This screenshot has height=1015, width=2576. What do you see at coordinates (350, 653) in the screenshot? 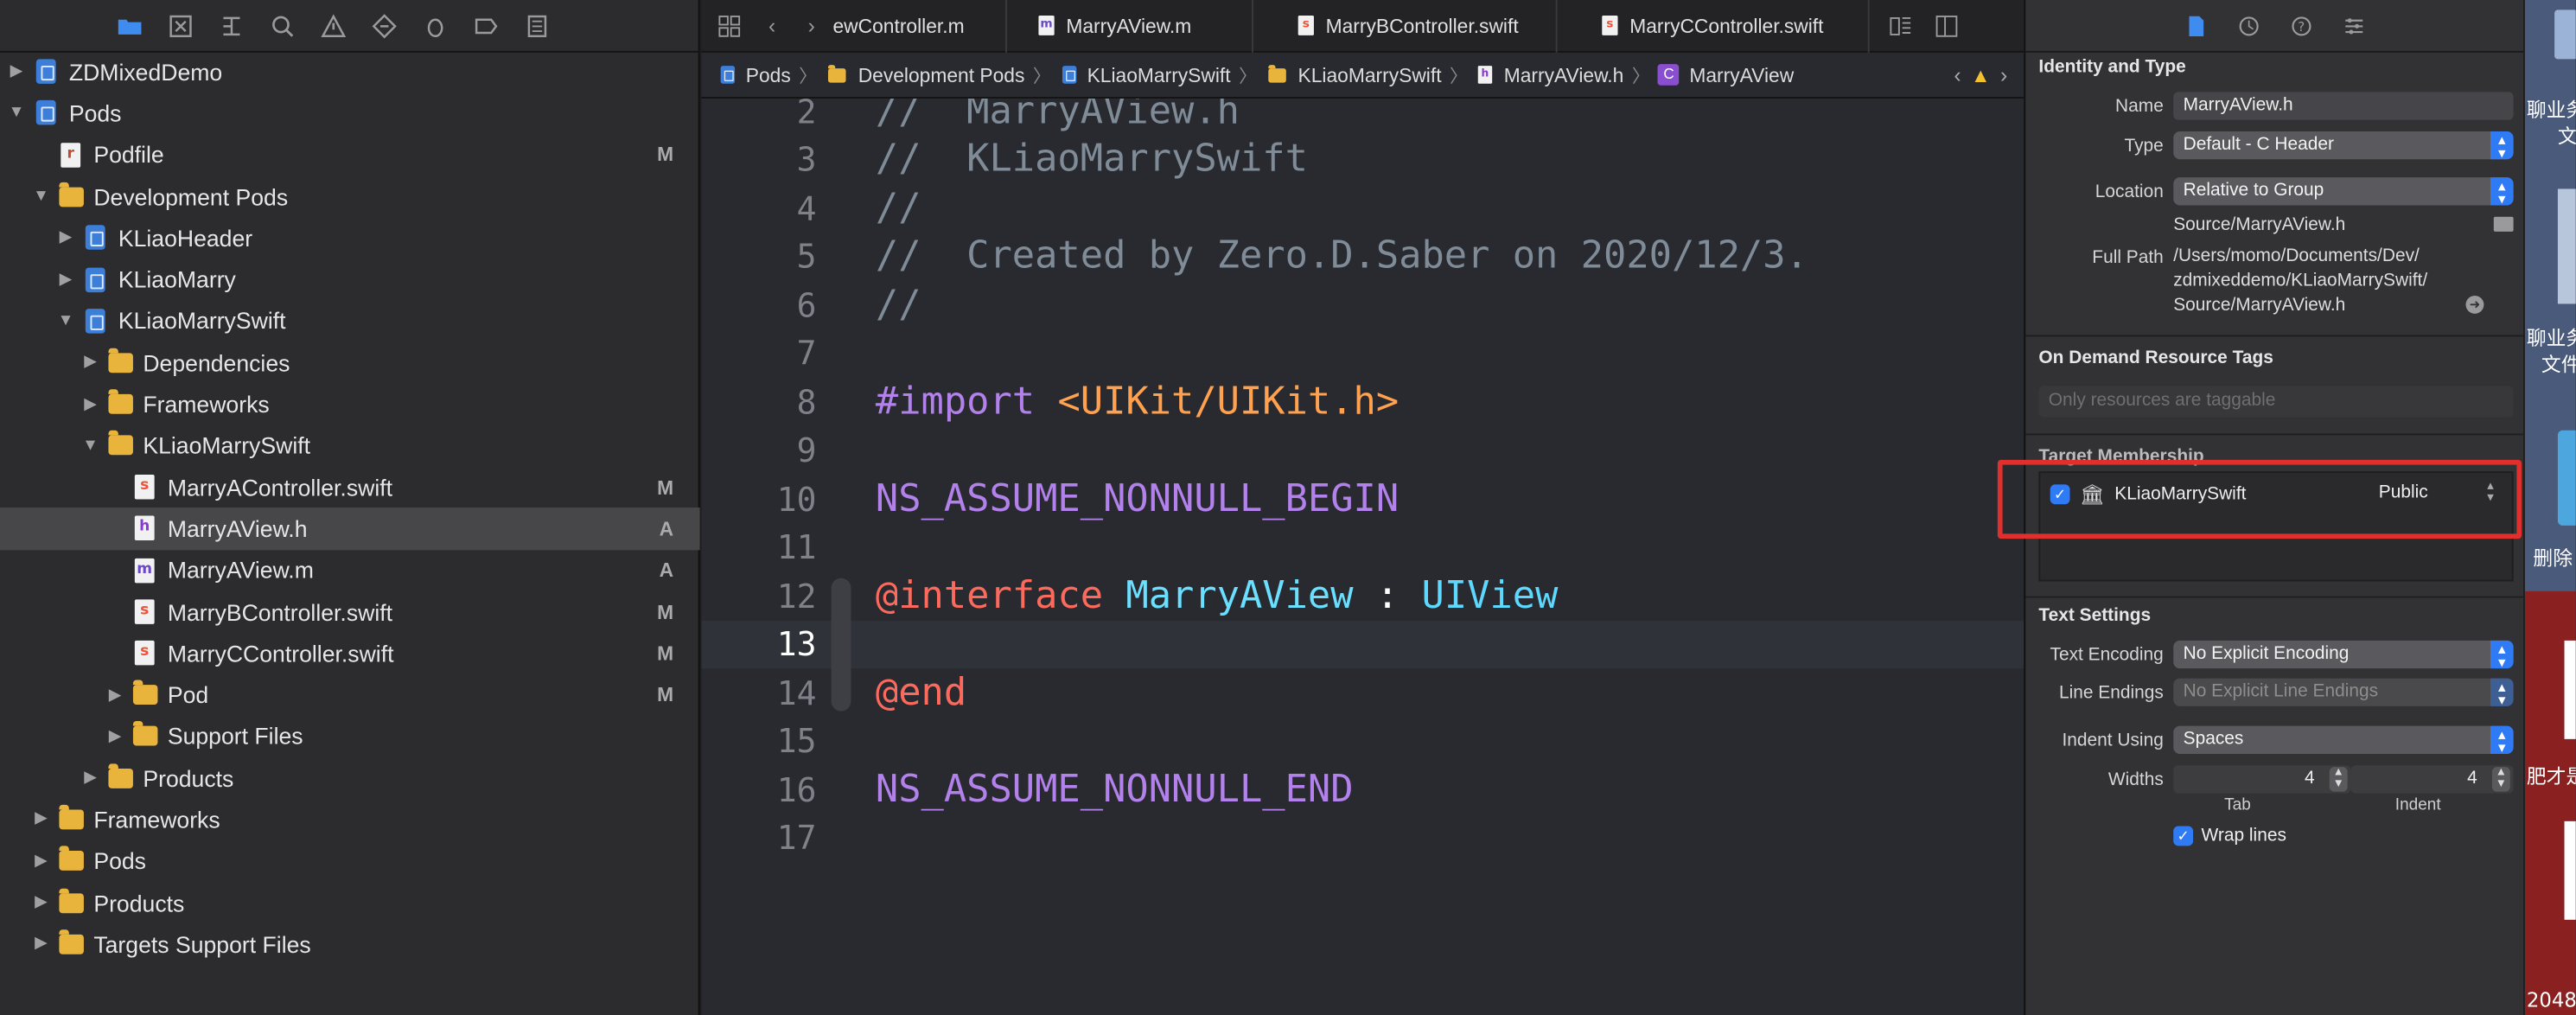
I see `file-tree-row: s MarryCController.swift M` at bounding box center [350, 653].